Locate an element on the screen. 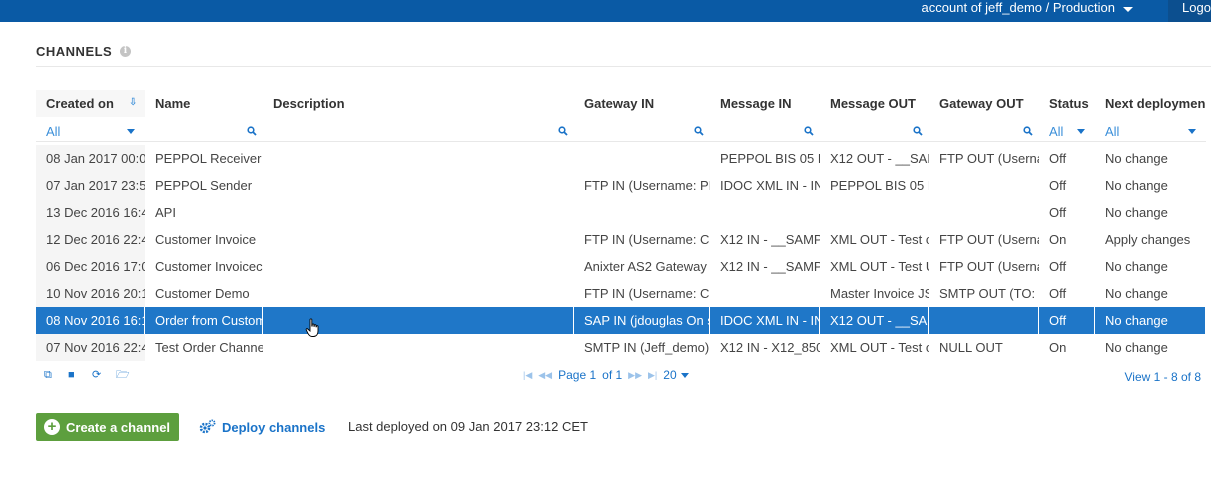  column-header-next-deployment: Next deploymen is located at coordinates (1150, 103).